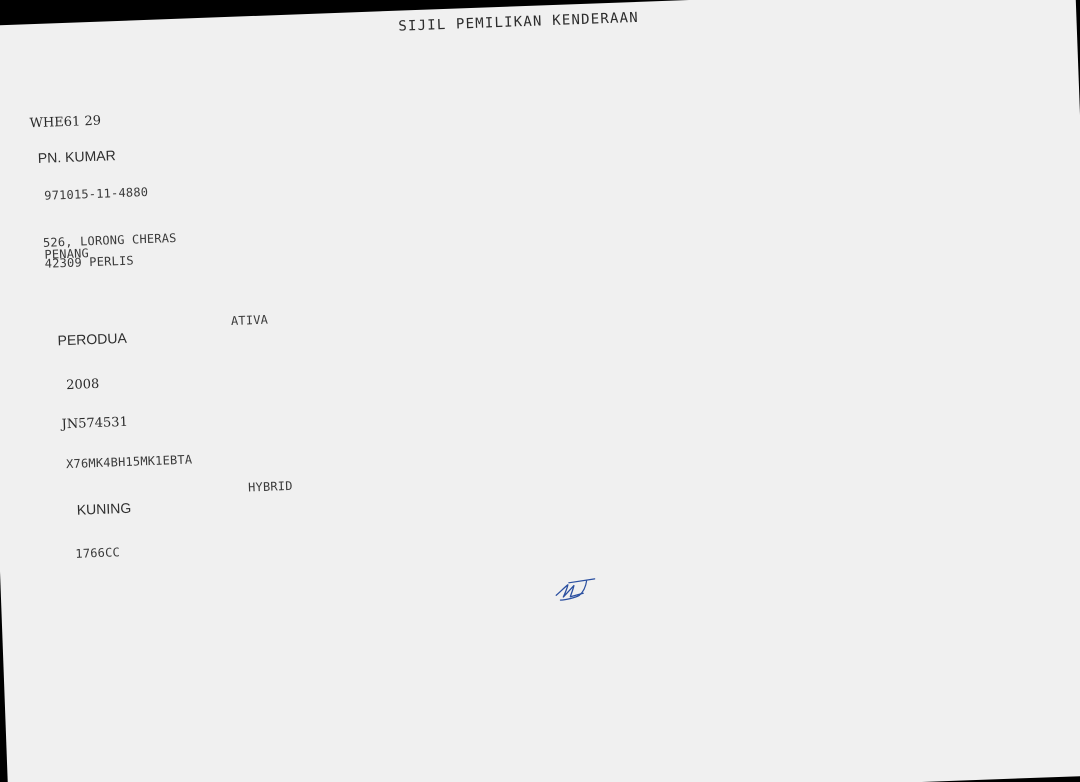  I want to click on vehicle-color: KUNING, so click(104, 508).